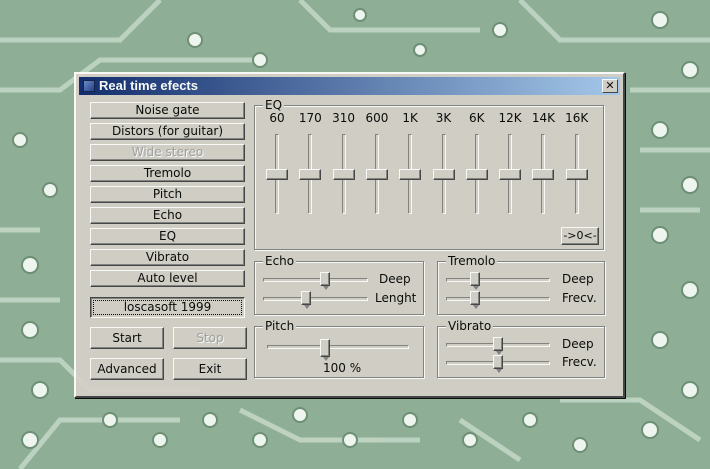 The image size is (710, 469). Describe the element at coordinates (325, 281) in the screenshot. I see `echo-deep-slider` at that location.